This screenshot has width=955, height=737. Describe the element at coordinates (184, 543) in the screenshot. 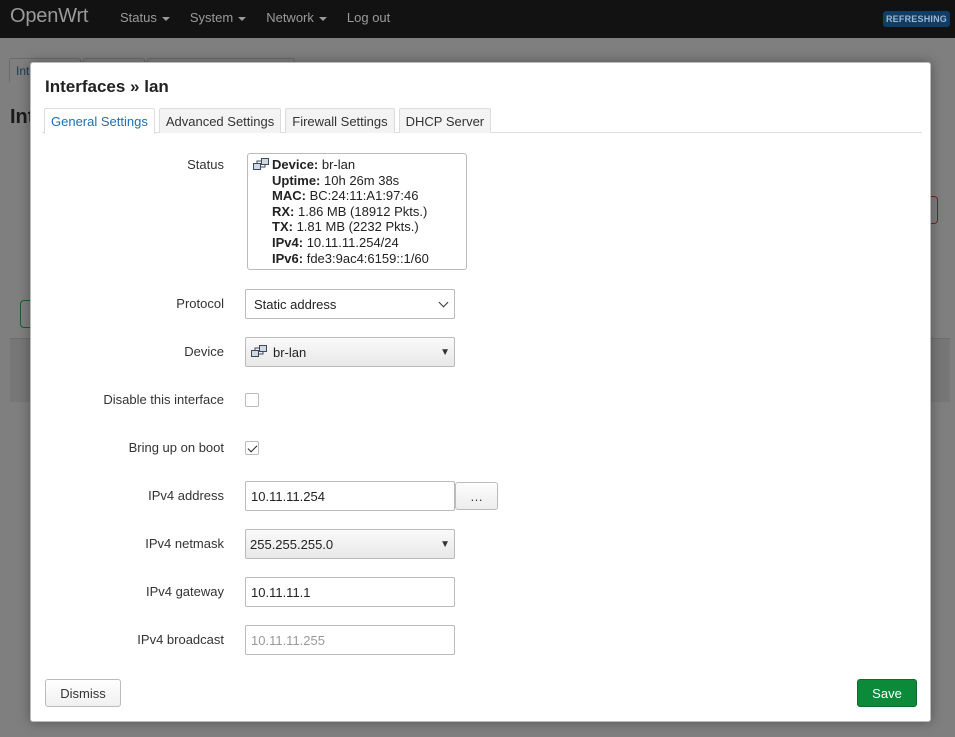

I see `ipv4-netmask-label: IPv4 netmask` at that location.